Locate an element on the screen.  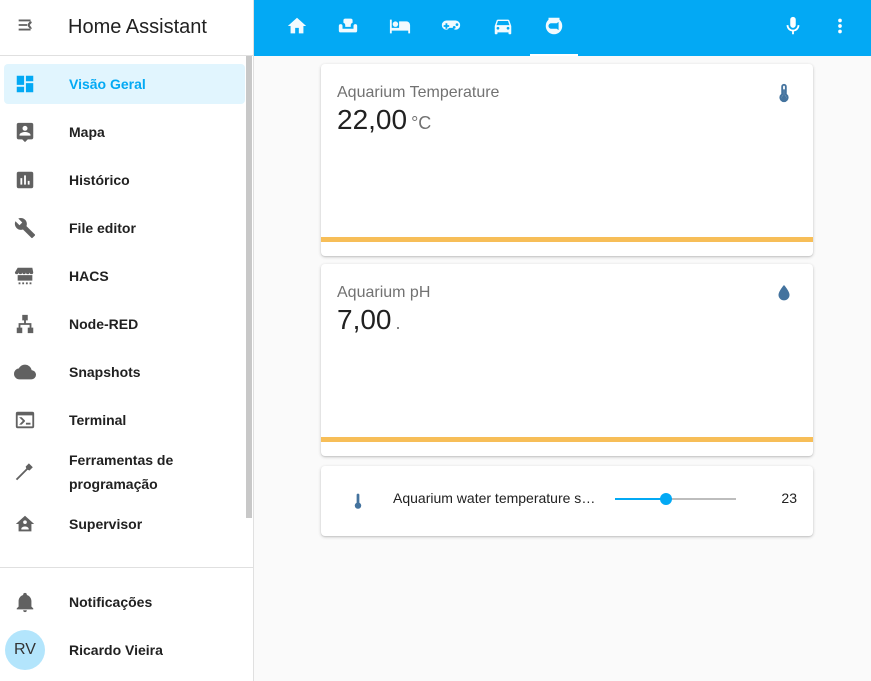
sidebar-header: Home Assistant is located at coordinates (126, 28).